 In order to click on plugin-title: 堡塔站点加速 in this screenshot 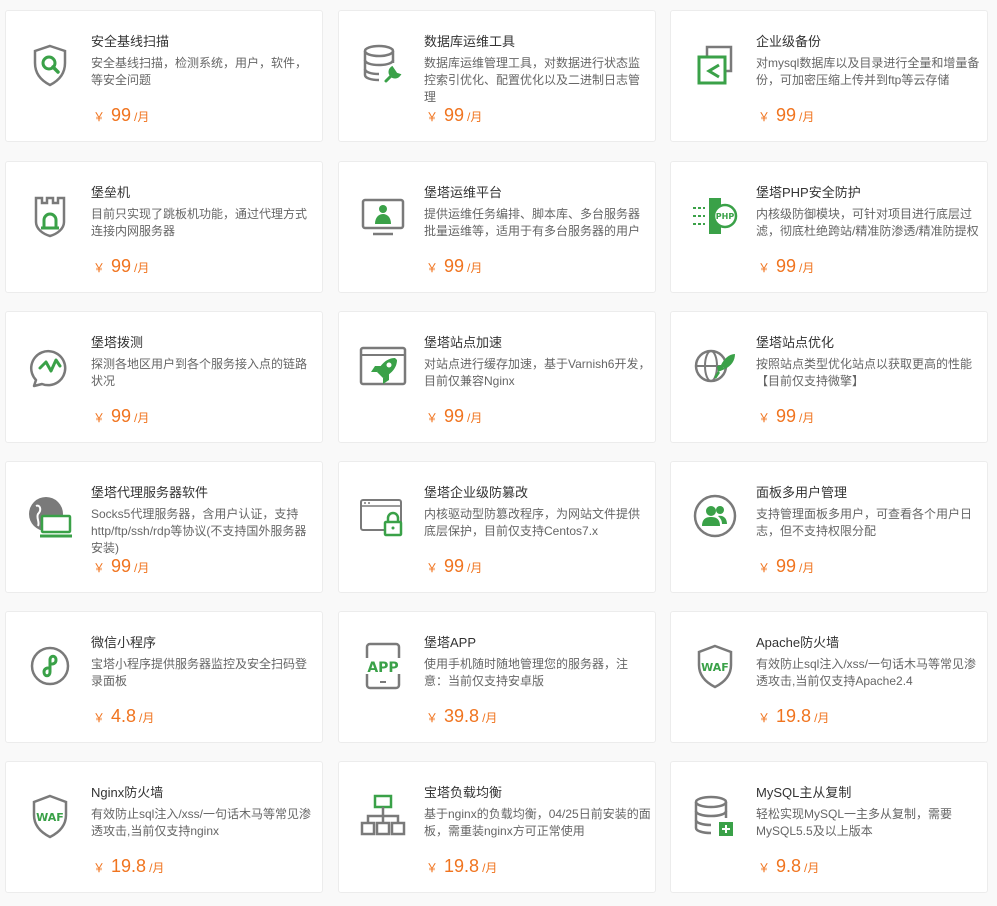, I will do `click(463, 342)`.